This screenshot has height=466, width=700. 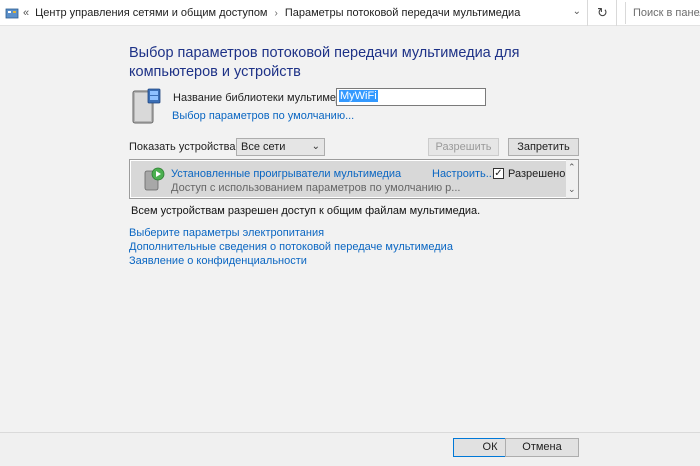 I want to click on breadcrumb-network-center: Центр управления сетями и общим доступом, so click(x=151, y=13).